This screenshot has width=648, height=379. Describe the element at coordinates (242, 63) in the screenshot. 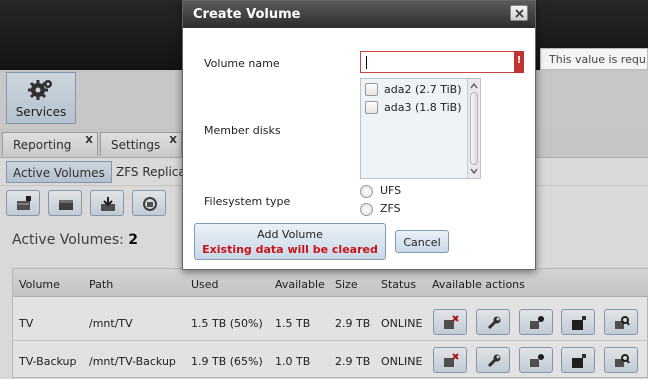

I see `volume-name-label: Volume name` at that location.